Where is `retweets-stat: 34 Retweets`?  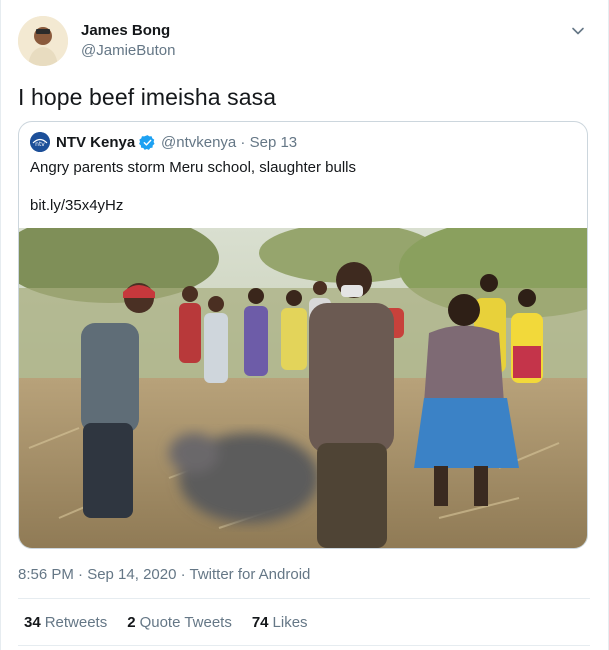 retweets-stat: 34 Retweets is located at coordinates (65, 622).